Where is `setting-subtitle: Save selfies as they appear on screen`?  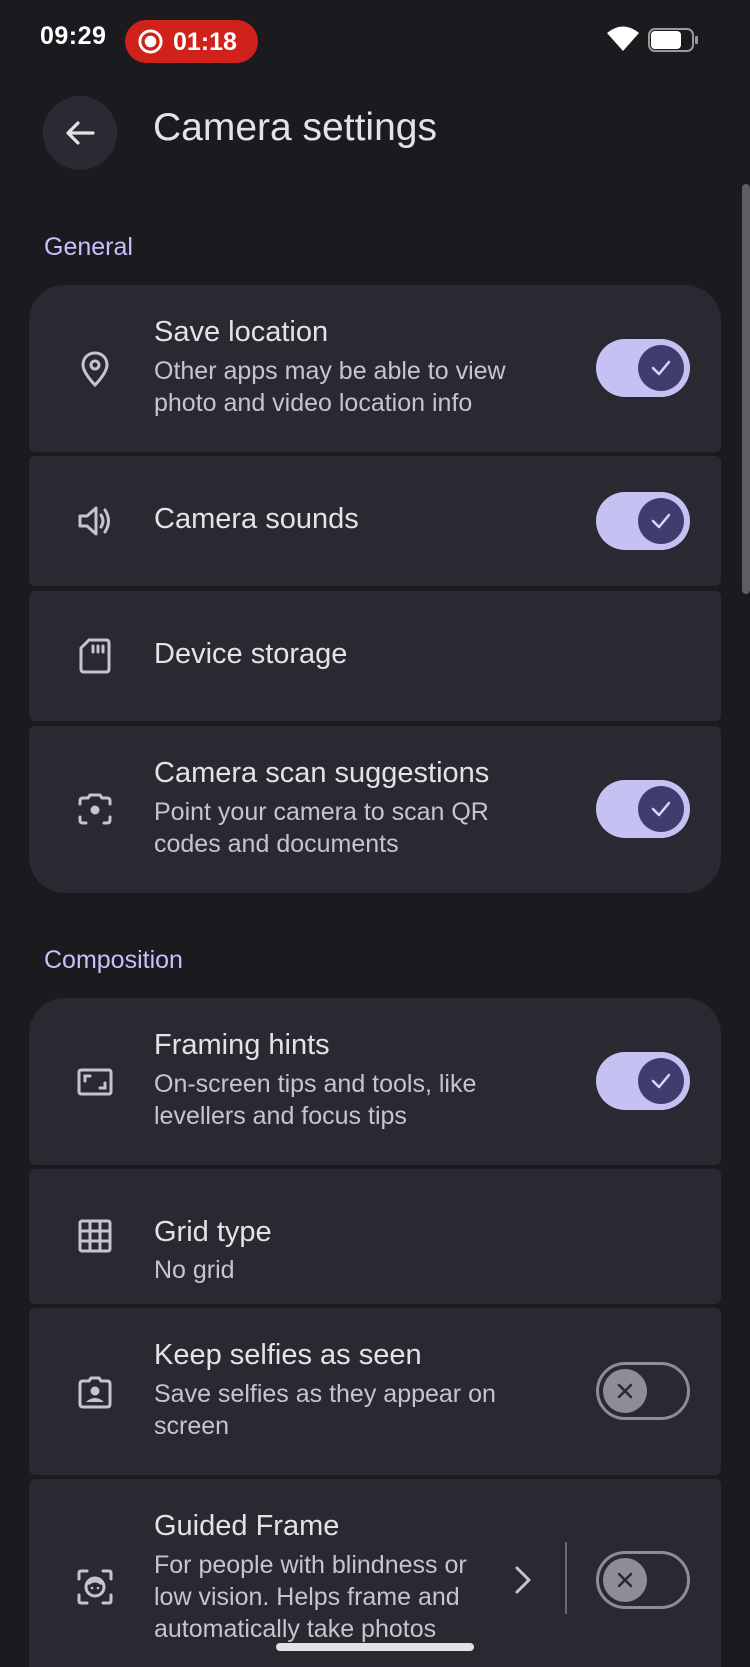 setting-subtitle: Save selfies as they appear on screen is located at coordinates (325, 1410).